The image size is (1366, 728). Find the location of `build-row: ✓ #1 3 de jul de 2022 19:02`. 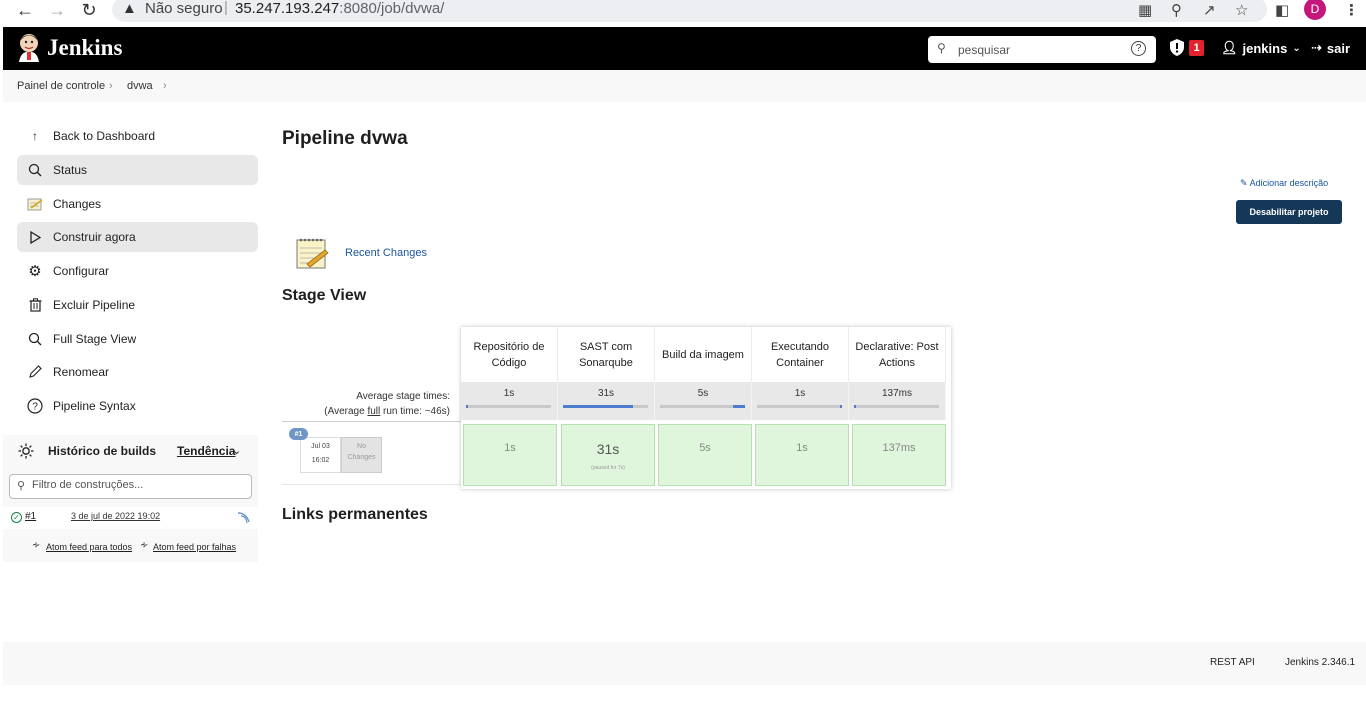

build-row: ✓ #1 3 de jul de 2022 19:02 is located at coordinates (130, 518).